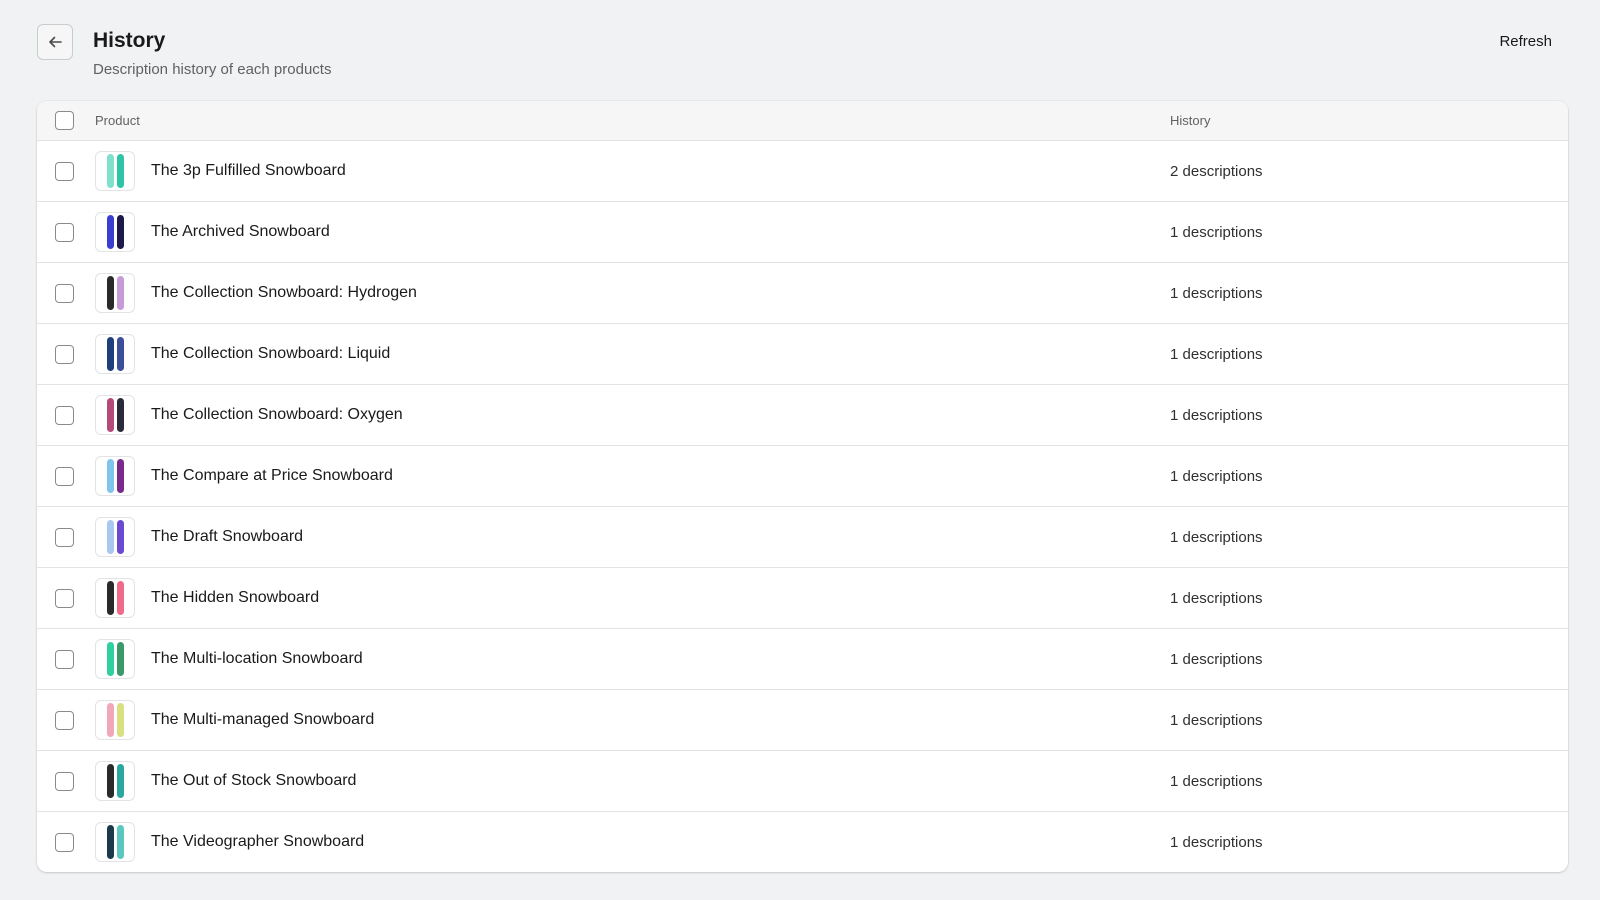  I want to click on product-name: The Multi-managed Snowboard, so click(262, 720).